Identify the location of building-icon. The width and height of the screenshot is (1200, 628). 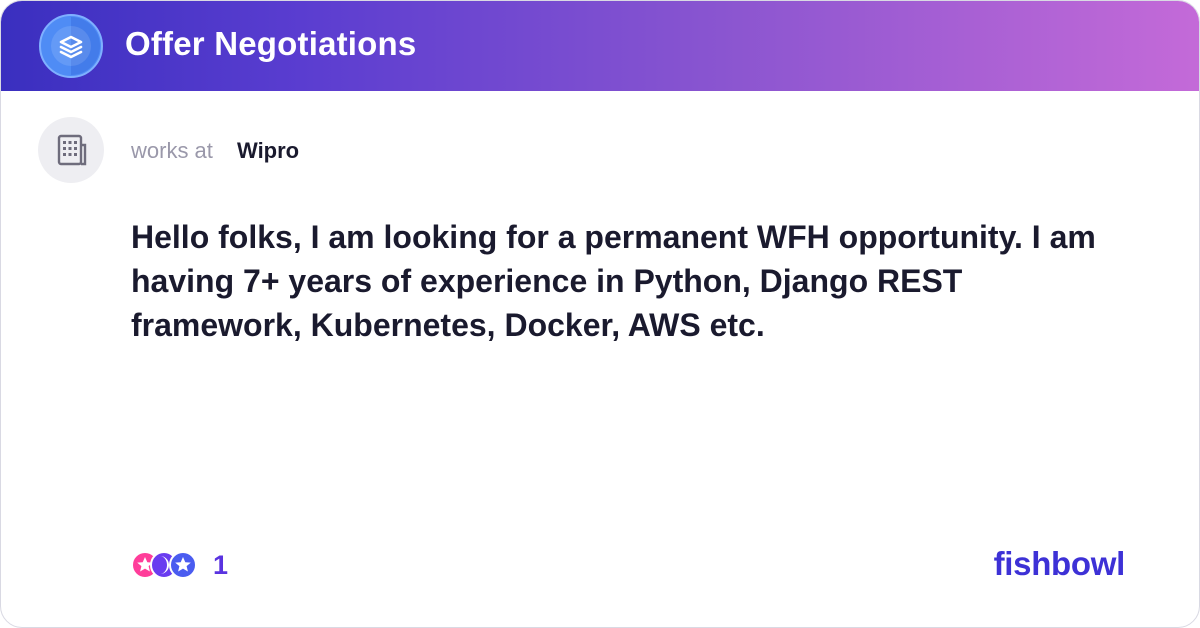
(72, 150).